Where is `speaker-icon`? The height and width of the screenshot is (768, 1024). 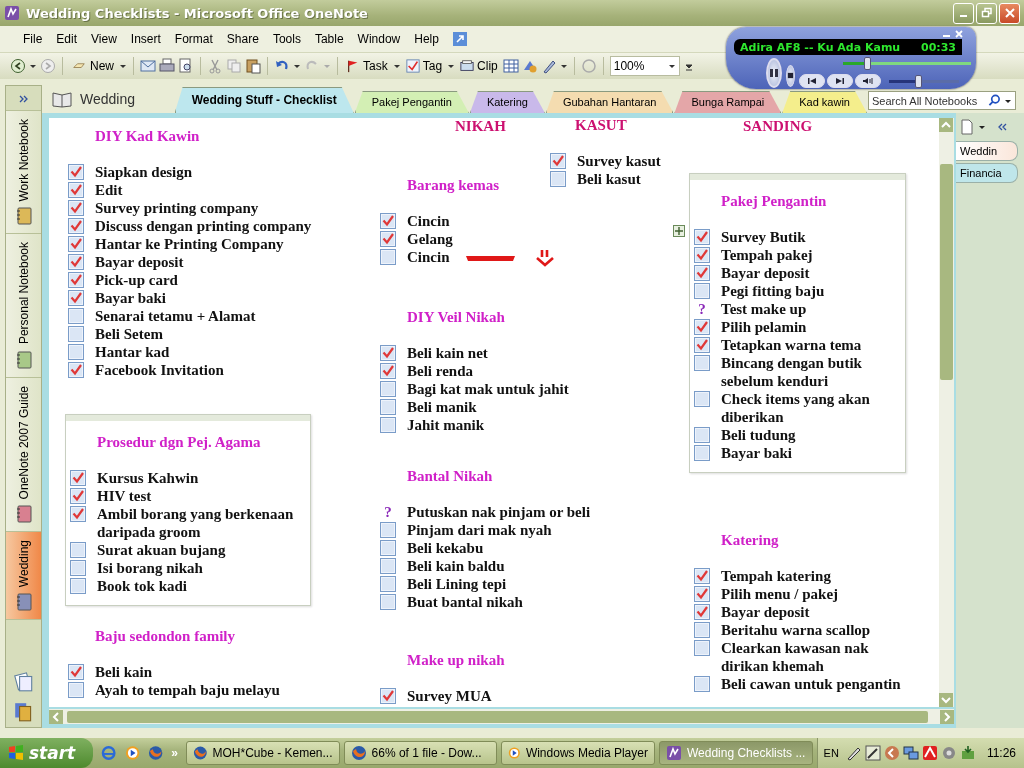 speaker-icon is located at coordinates (868, 81).